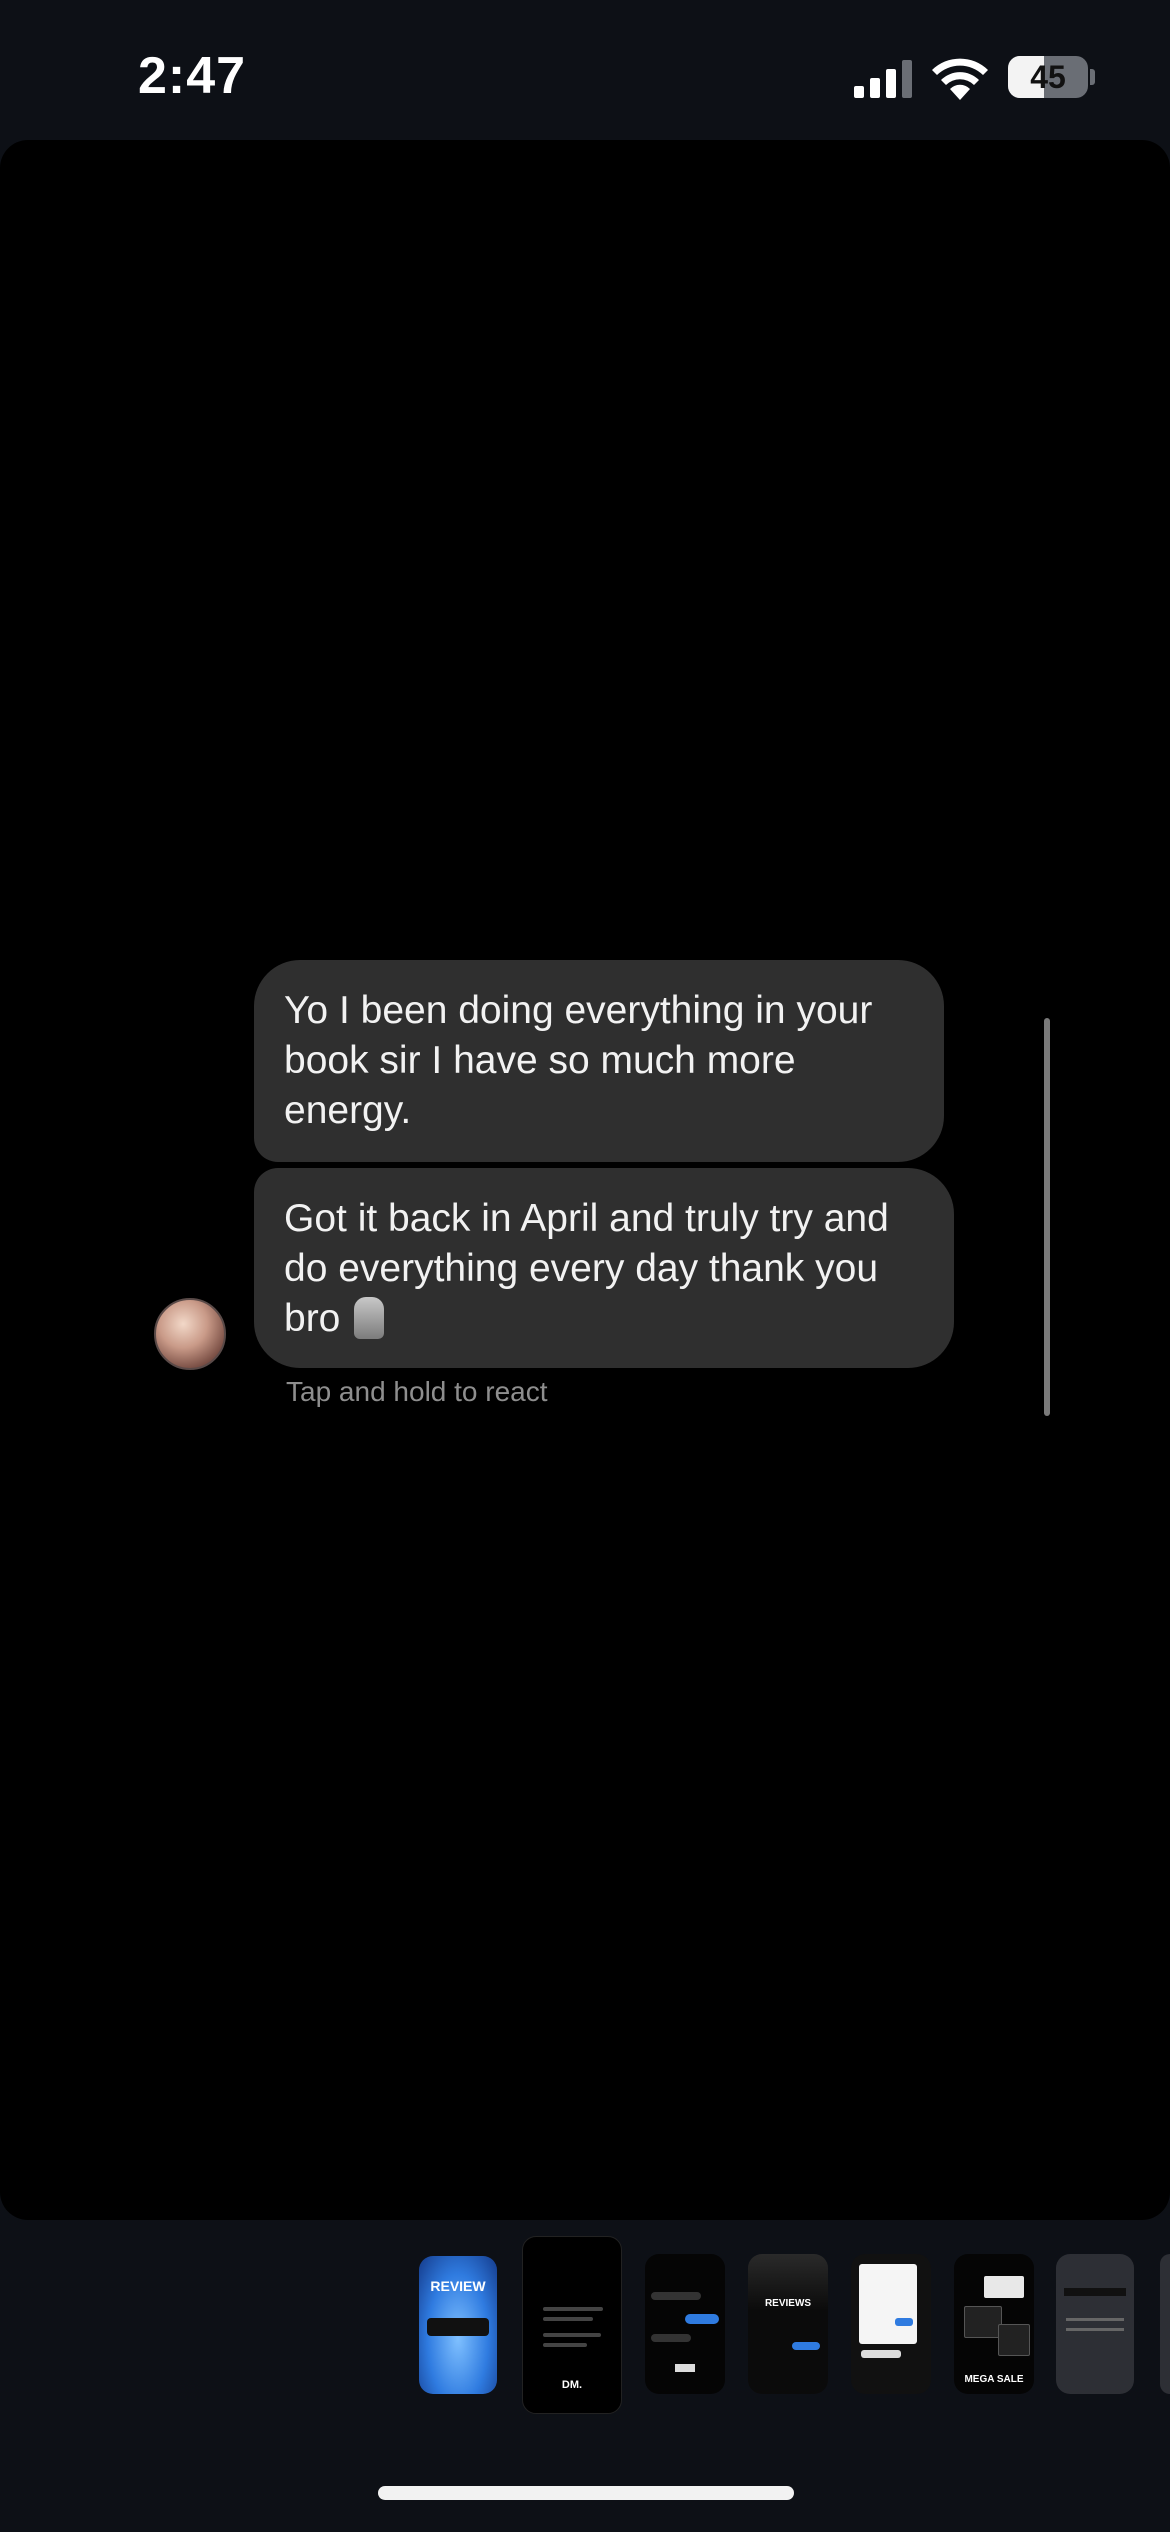  I want to click on cellular-signal-icon, so click(883, 79).